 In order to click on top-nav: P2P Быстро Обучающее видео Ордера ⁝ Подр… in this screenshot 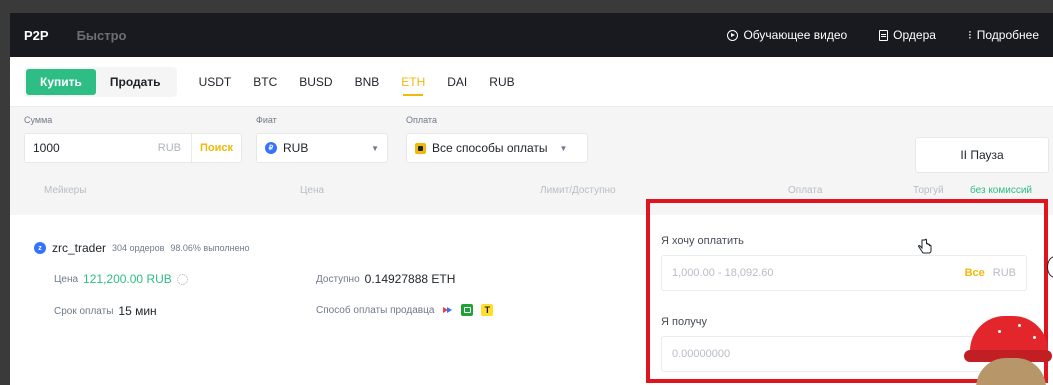, I will do `click(531, 35)`.